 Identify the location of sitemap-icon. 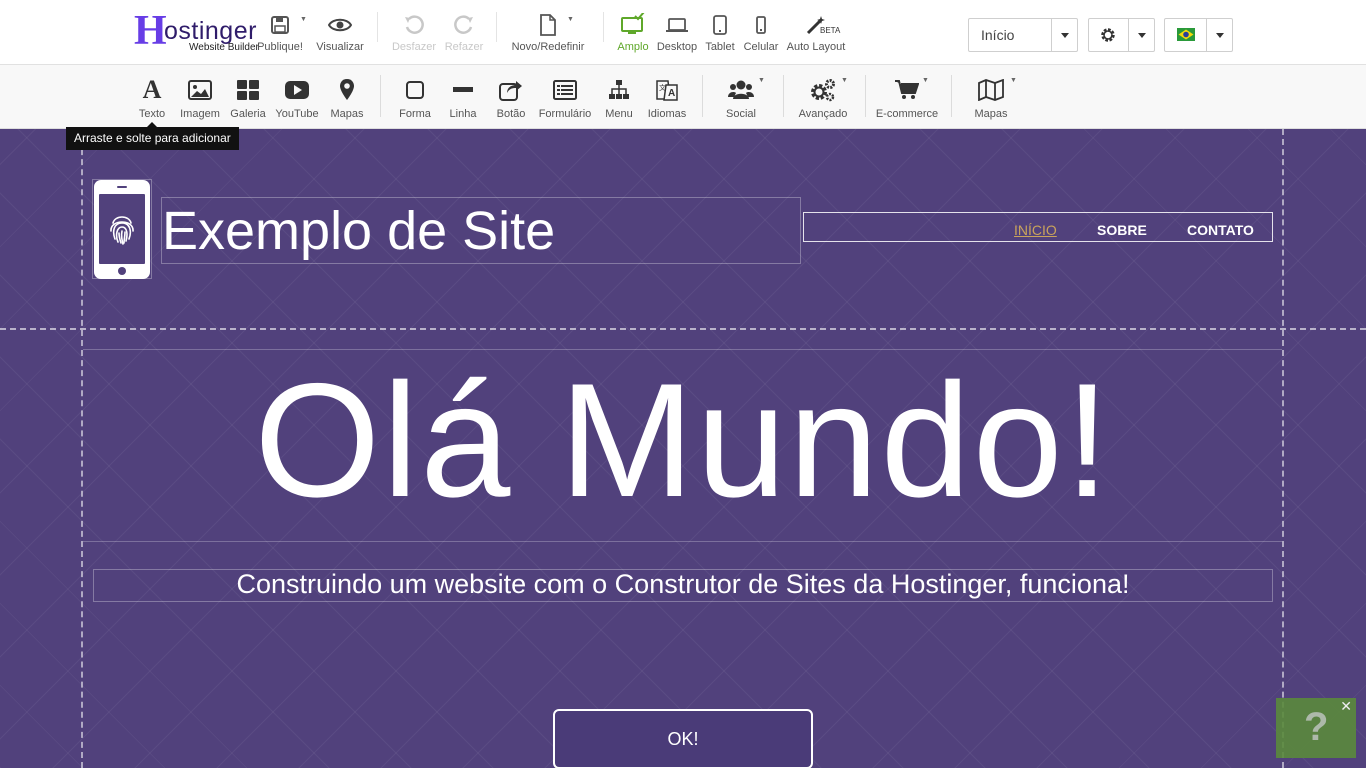
(619, 90).